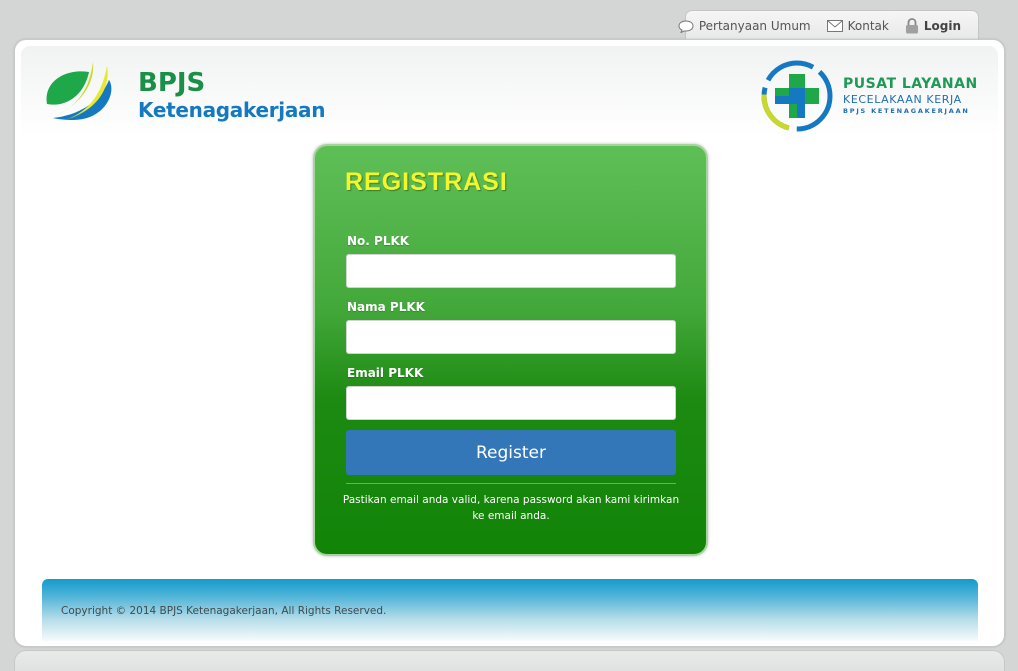 The image size is (1018, 671). I want to click on partner-line-2: KECELAKAAN KERJA, so click(902, 99).